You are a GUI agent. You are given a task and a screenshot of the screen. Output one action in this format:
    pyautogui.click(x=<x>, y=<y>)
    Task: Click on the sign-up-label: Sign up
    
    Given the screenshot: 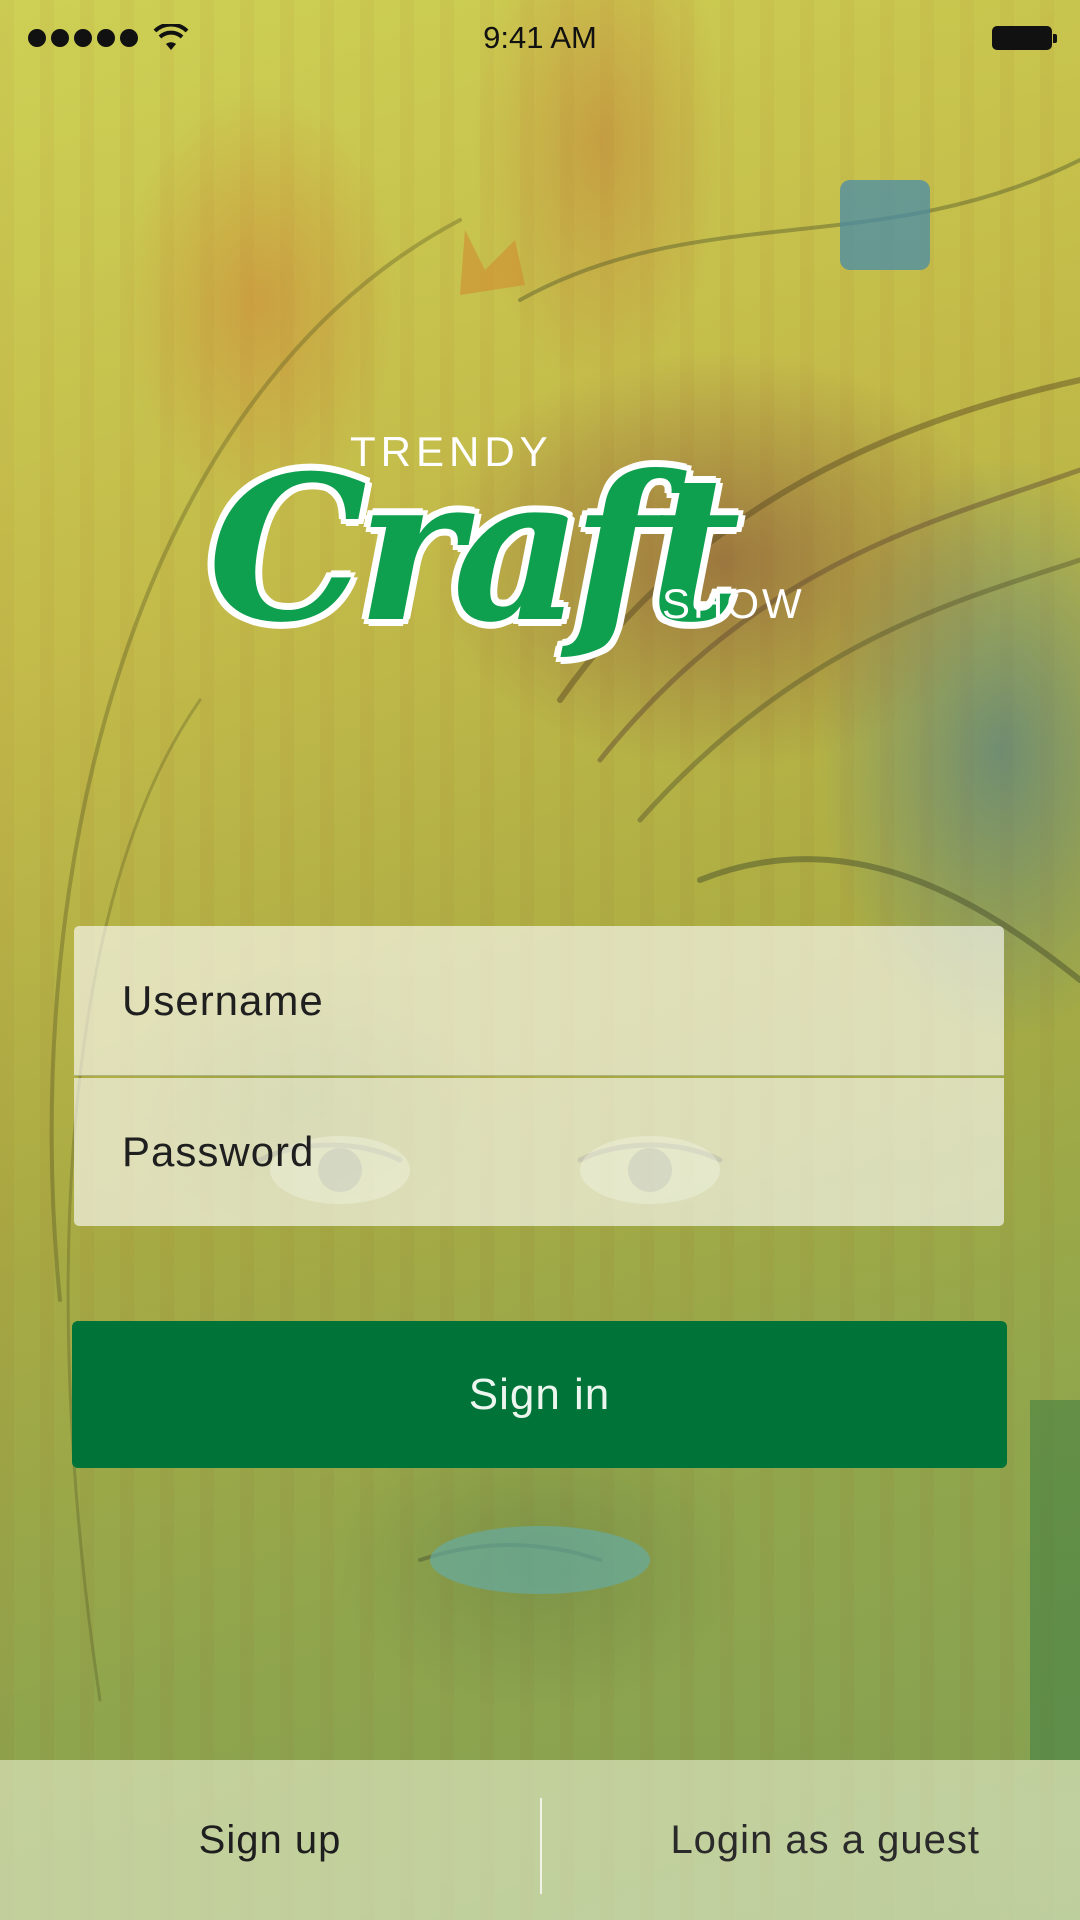 What is the action you would take?
    pyautogui.click(x=270, y=1839)
    